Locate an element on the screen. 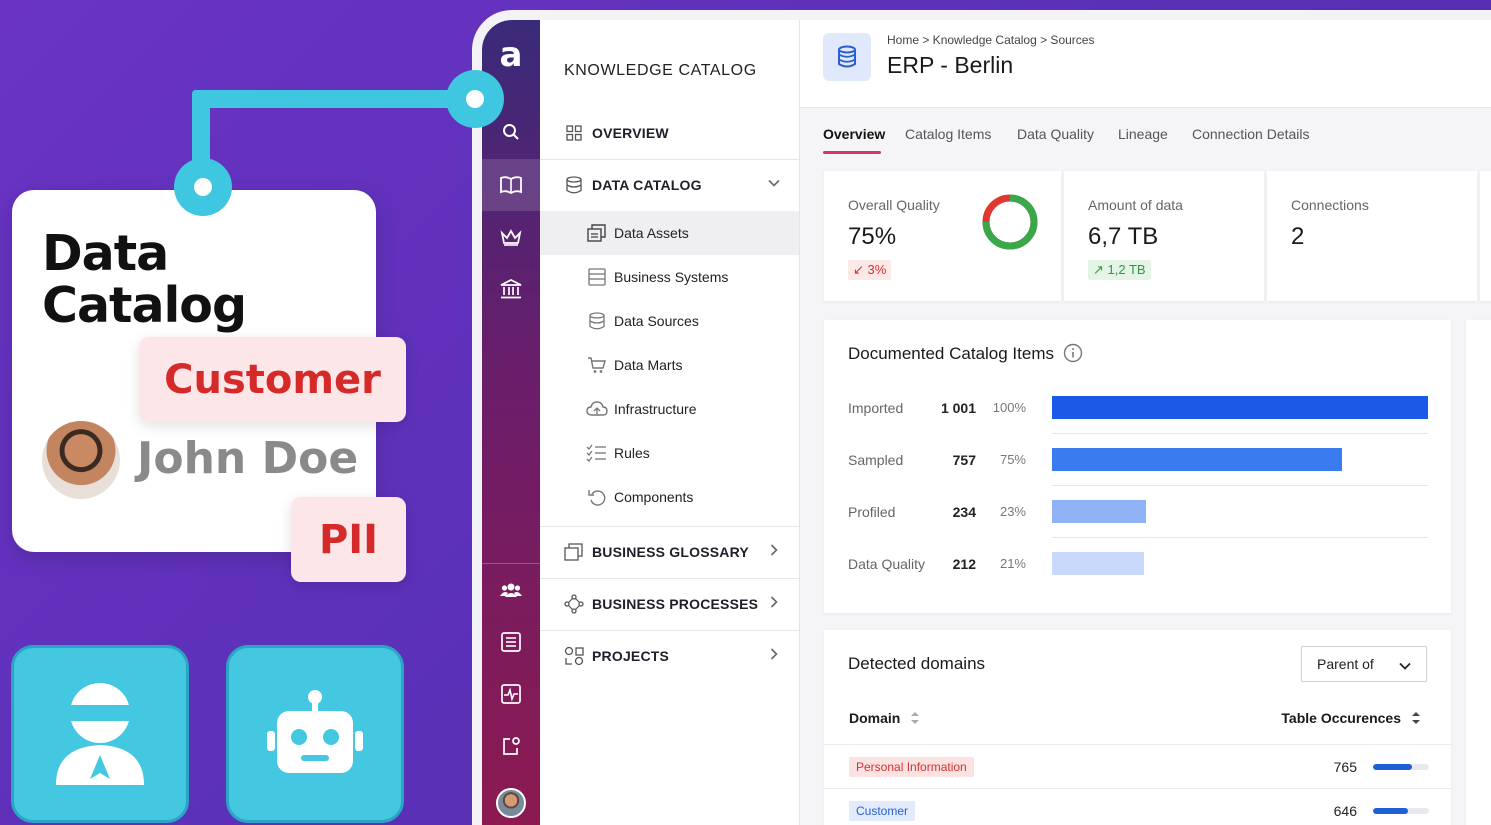  rail-share is located at coordinates (511, 746).